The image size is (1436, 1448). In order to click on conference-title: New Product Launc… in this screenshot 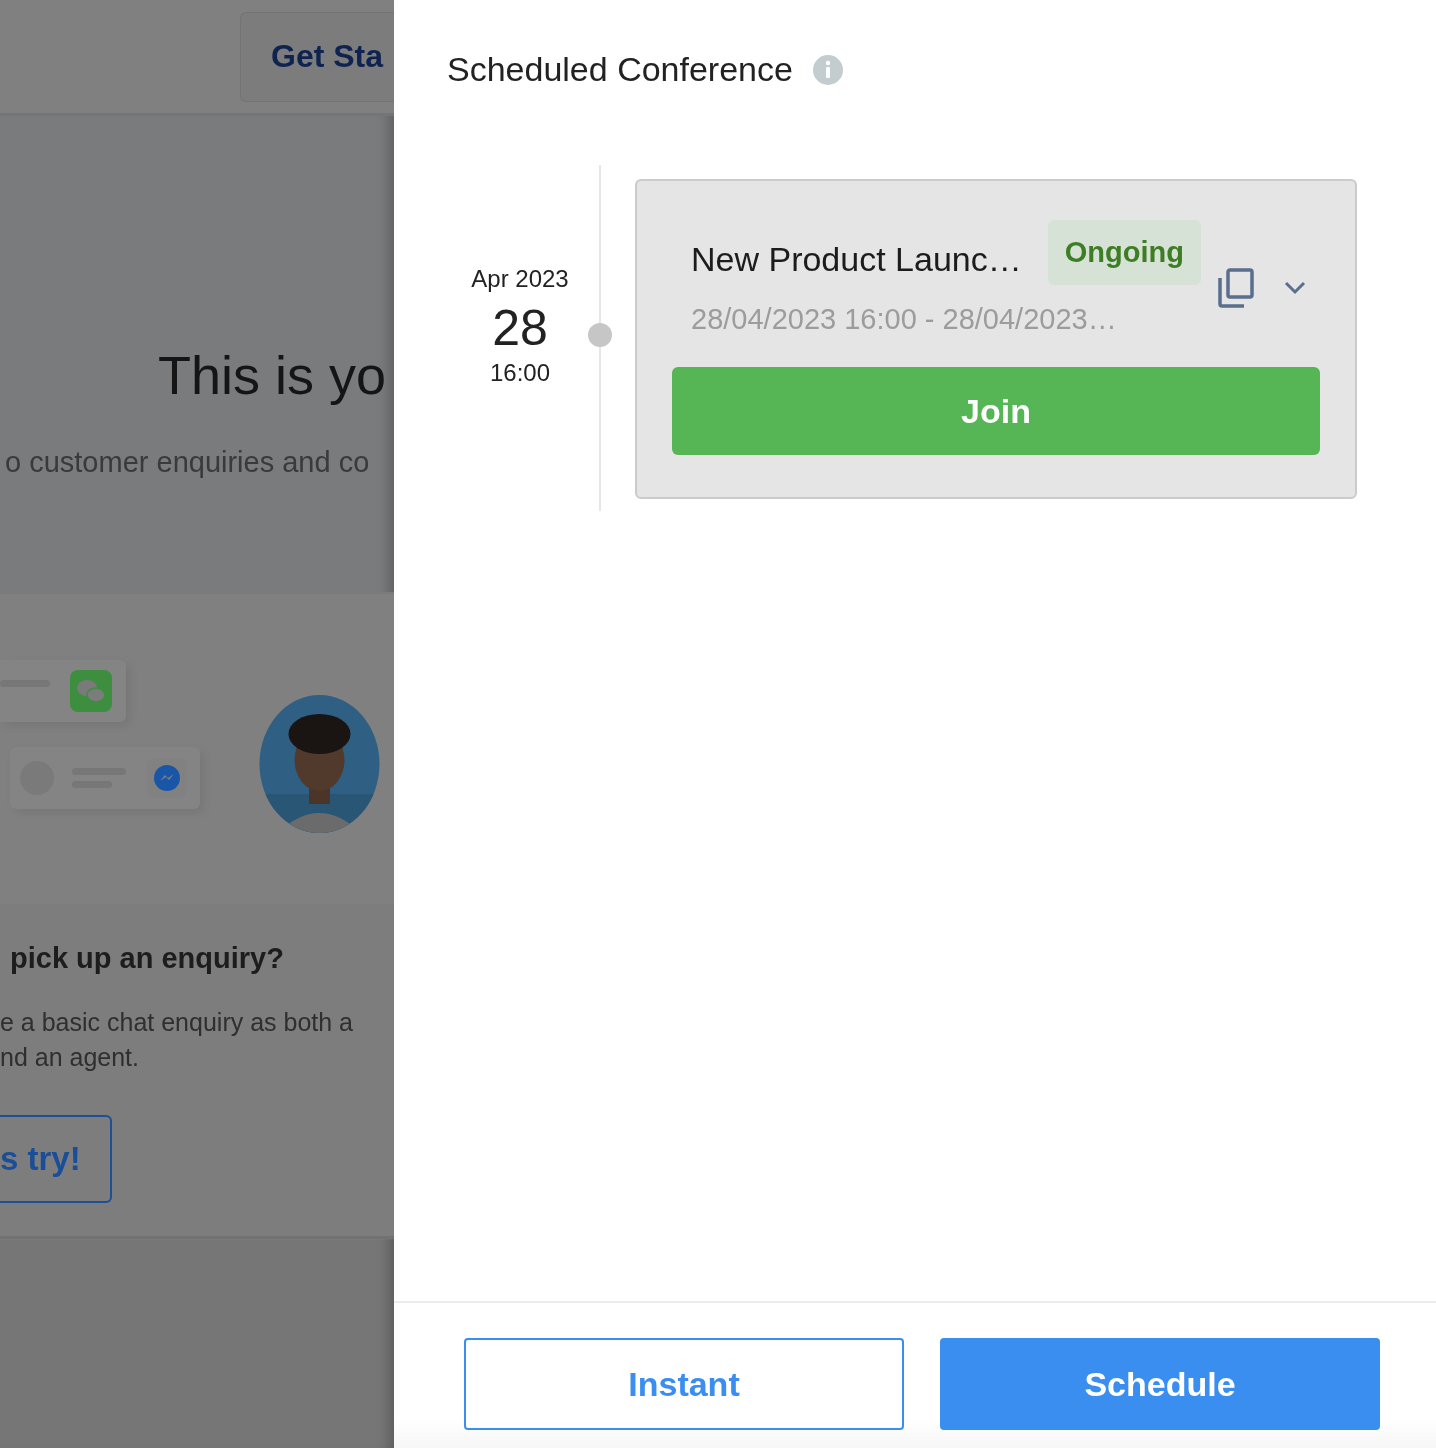, I will do `click(856, 259)`.